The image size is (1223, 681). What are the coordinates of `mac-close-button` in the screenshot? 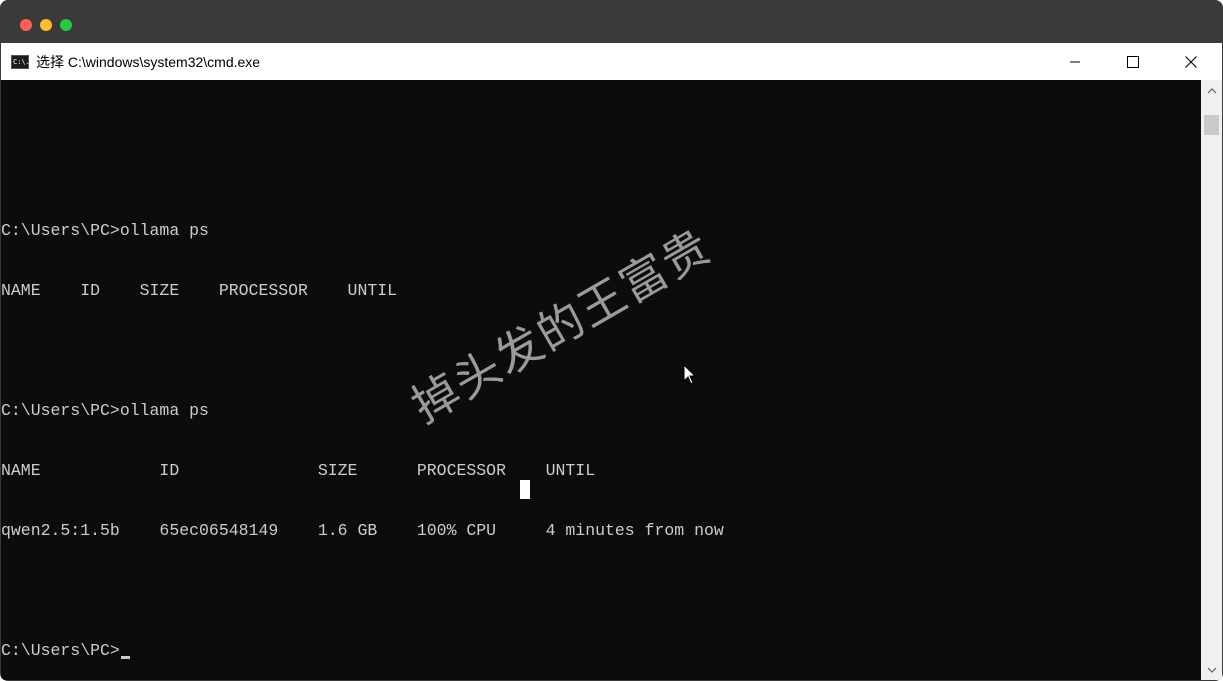 It's located at (26, 25).